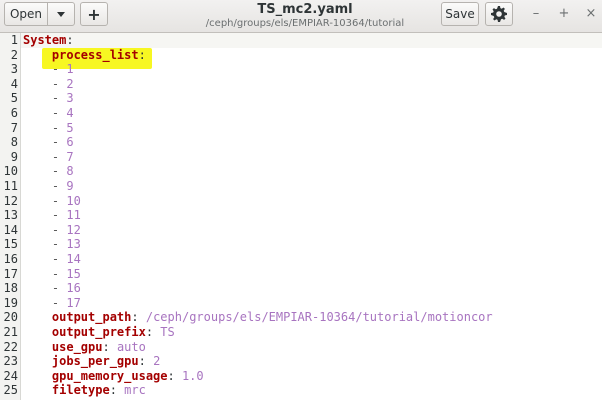 The width and height of the screenshot is (602, 400). I want to click on yaml-value: 17, so click(73, 302).